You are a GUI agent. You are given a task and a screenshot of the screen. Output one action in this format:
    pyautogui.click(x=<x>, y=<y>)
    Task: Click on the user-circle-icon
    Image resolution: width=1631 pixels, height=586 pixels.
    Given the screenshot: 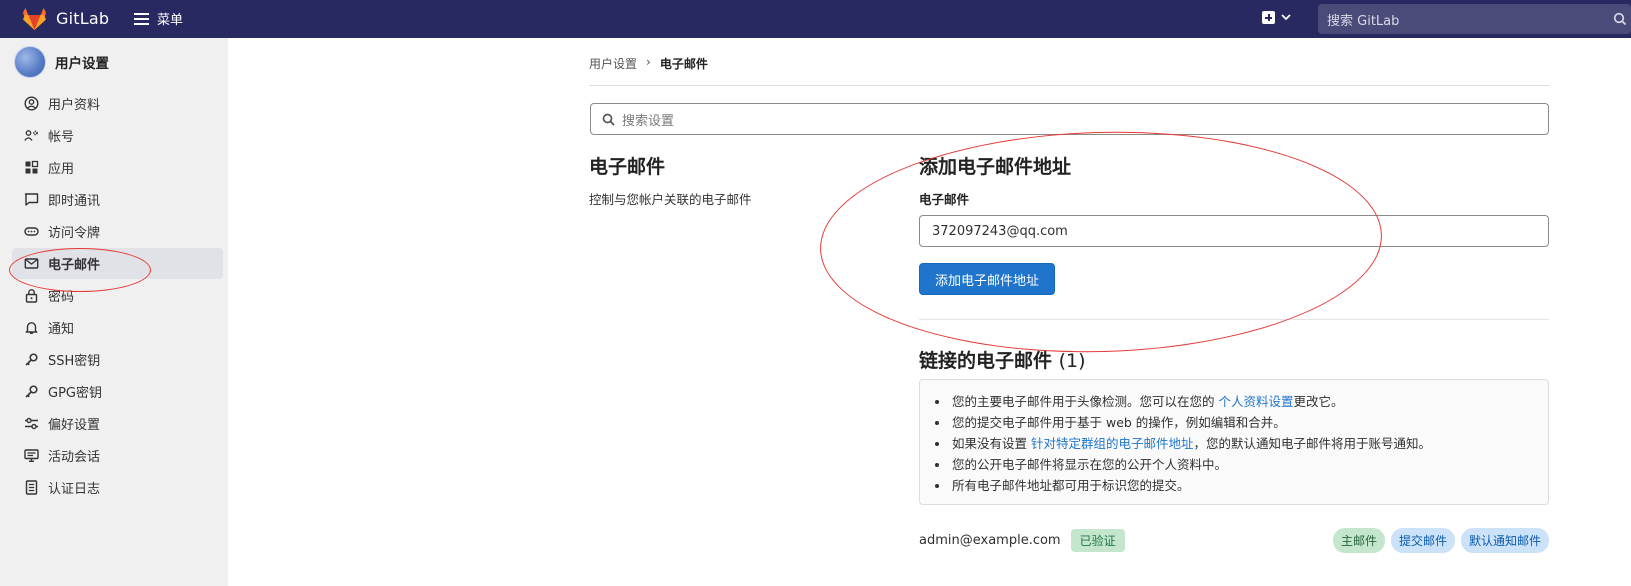 What is the action you would take?
    pyautogui.click(x=31, y=103)
    